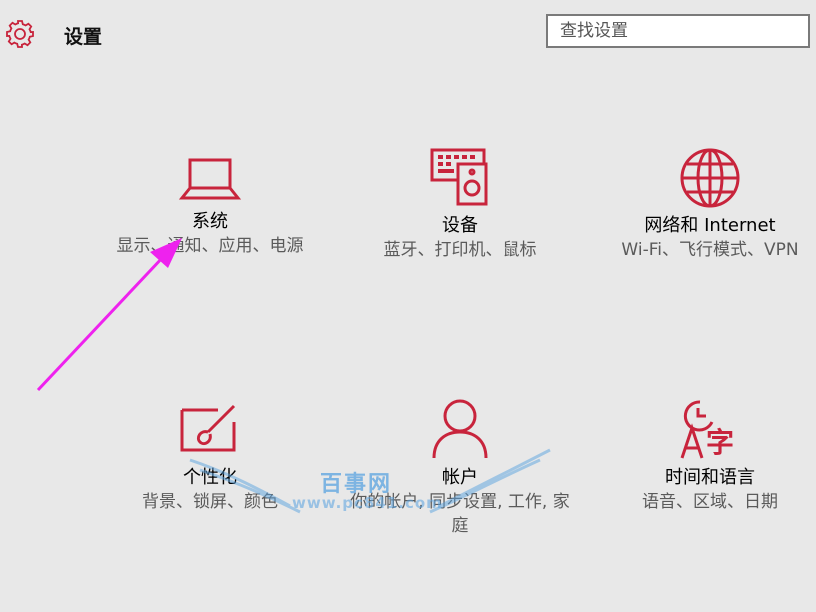 This screenshot has height=612, width=816. Describe the element at coordinates (83, 37) in the screenshot. I see `page-title: 设置` at that location.